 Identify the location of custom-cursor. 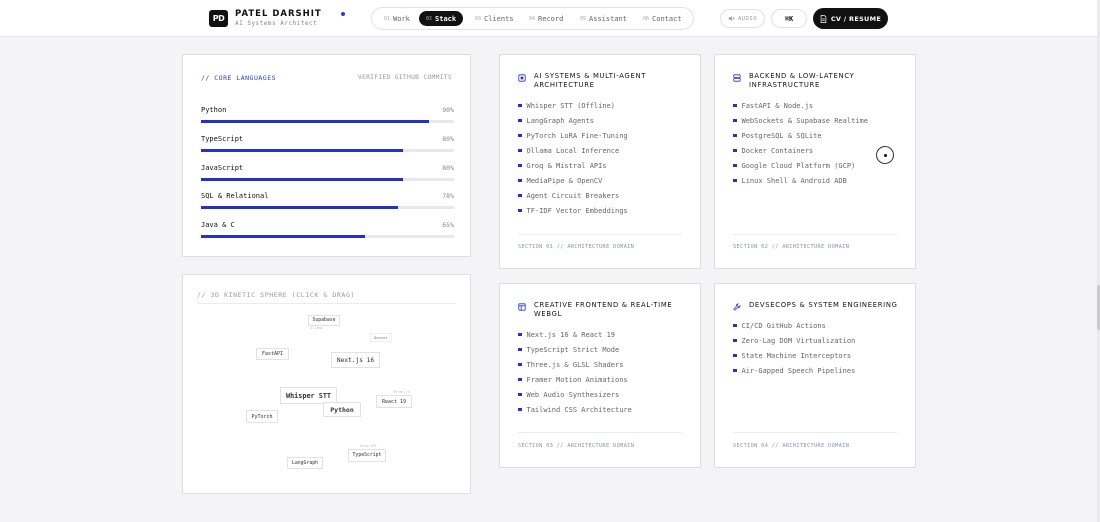
(885, 155).